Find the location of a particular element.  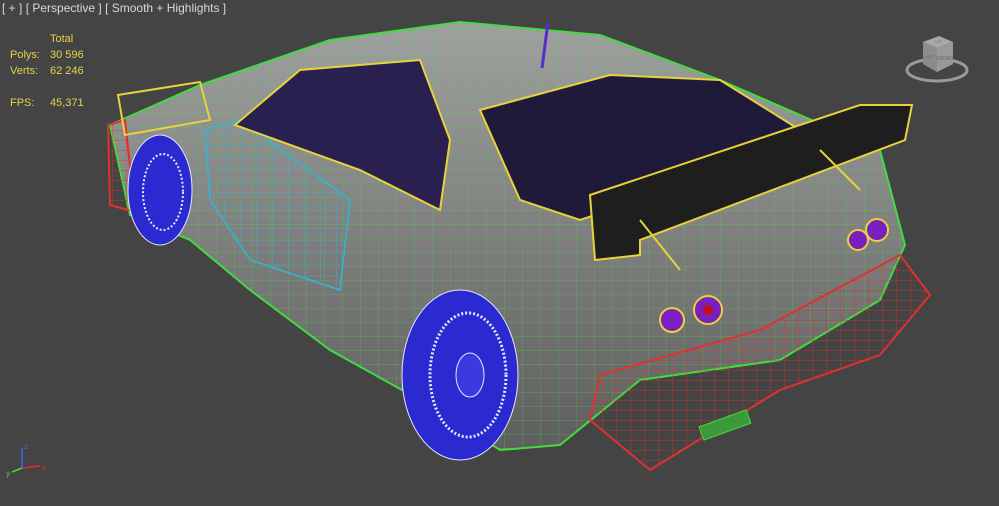

viewport-shading-menu: [ Smooth + Highlights ] is located at coordinates (165, 8).